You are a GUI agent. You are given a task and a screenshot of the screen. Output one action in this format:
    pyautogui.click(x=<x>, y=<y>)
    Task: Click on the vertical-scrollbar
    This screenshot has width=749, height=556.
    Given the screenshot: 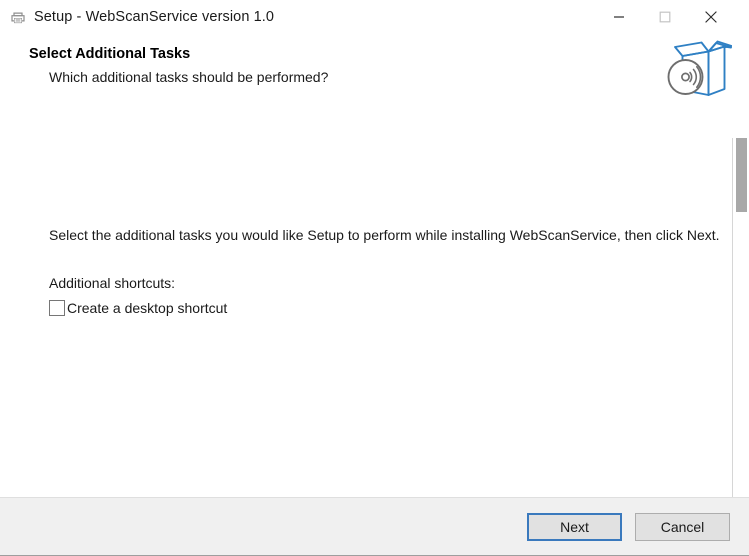 What is the action you would take?
    pyautogui.click(x=740, y=347)
    